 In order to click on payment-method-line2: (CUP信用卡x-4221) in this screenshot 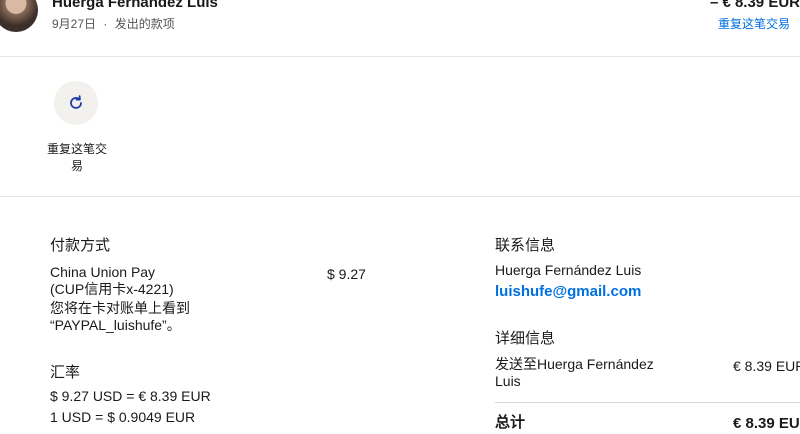, I will do `click(112, 289)`.